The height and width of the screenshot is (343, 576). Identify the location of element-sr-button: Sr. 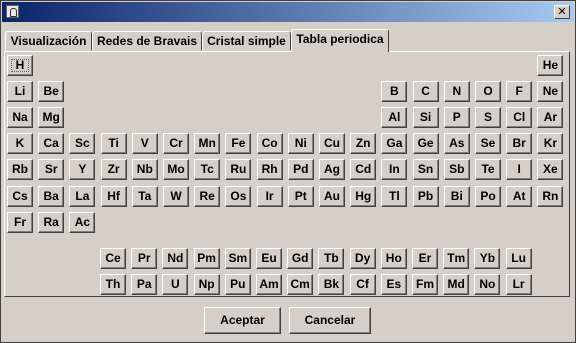
(51, 170).